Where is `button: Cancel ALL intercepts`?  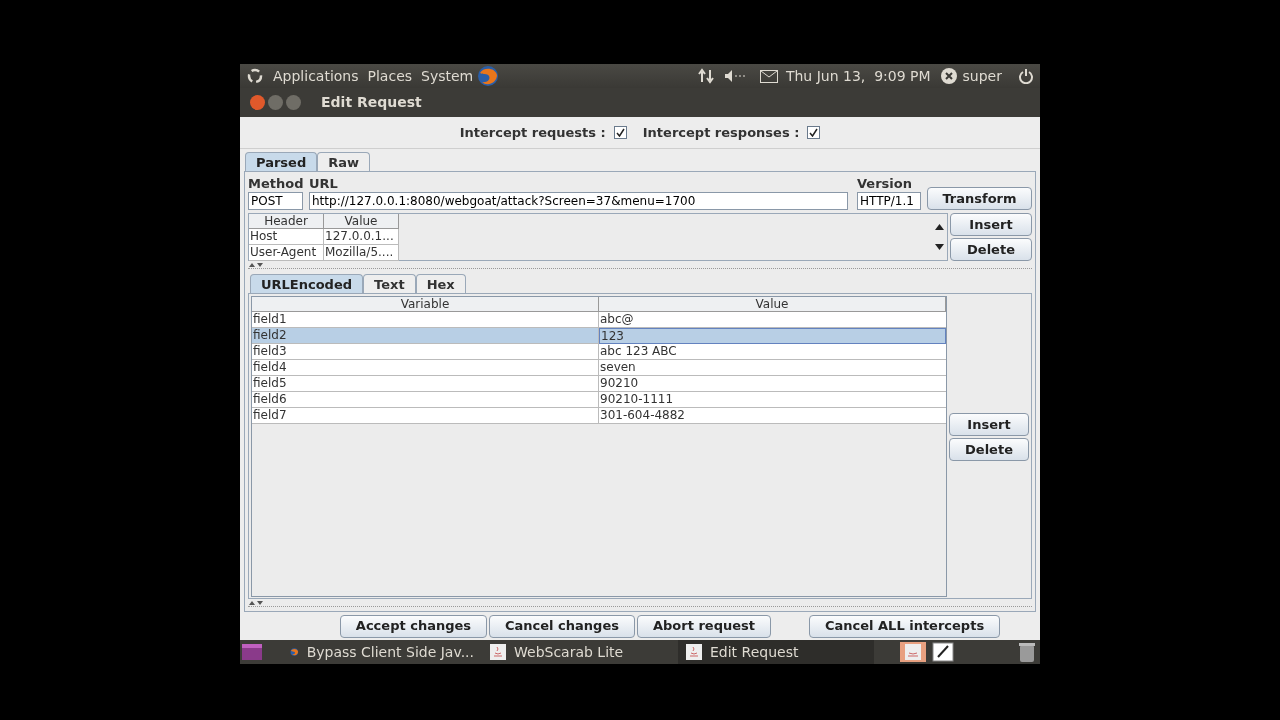 button: Cancel ALL intercepts is located at coordinates (904, 626).